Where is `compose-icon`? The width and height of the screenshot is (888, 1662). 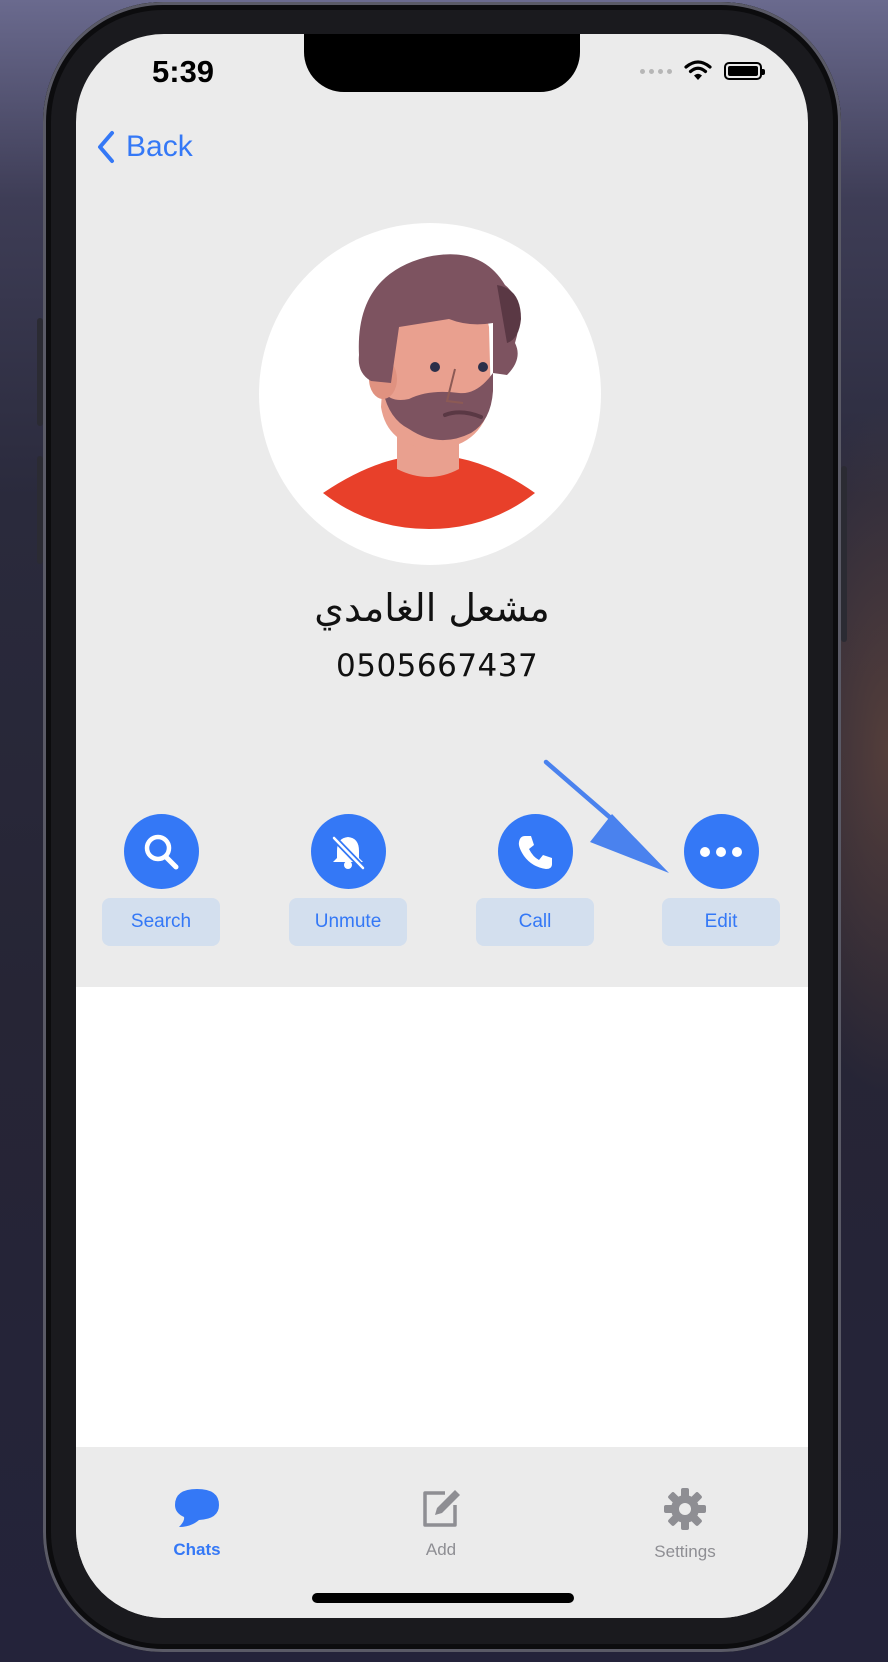
compose-icon is located at coordinates (441, 1508).